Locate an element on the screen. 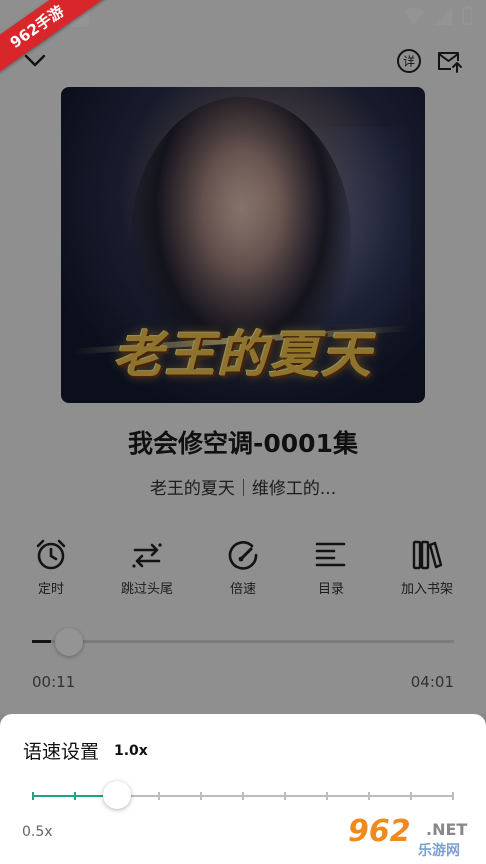 The image size is (486, 864). speed-current-value: 1.0x is located at coordinates (131, 751).